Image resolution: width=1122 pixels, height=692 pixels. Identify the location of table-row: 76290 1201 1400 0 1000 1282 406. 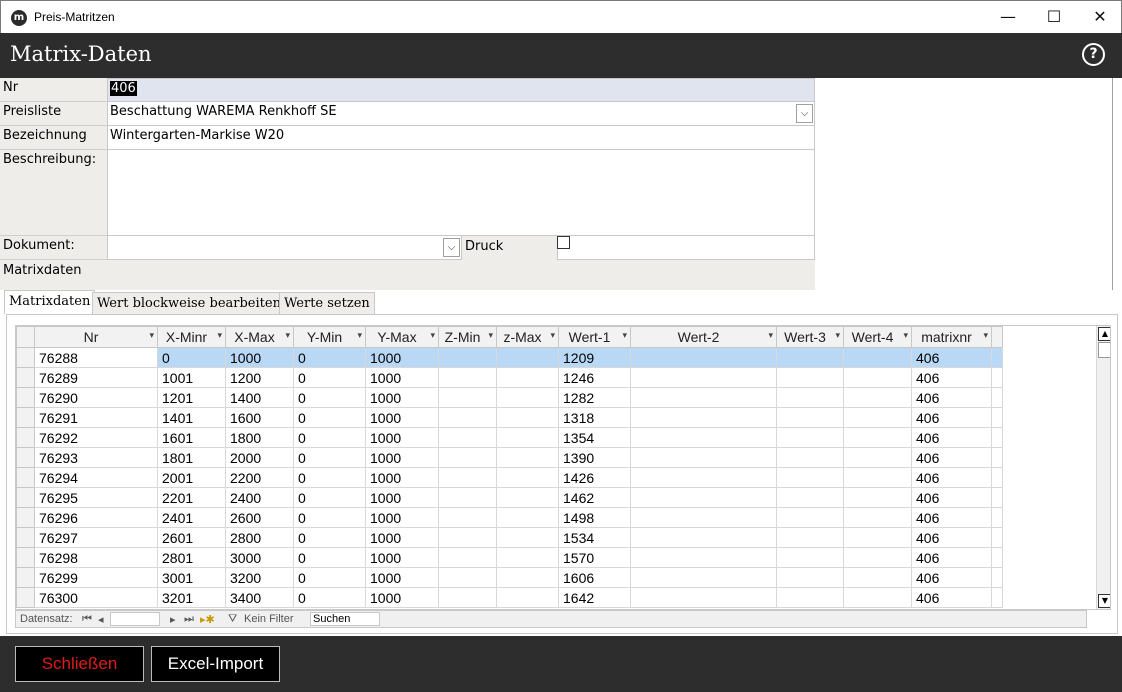
(509, 397).